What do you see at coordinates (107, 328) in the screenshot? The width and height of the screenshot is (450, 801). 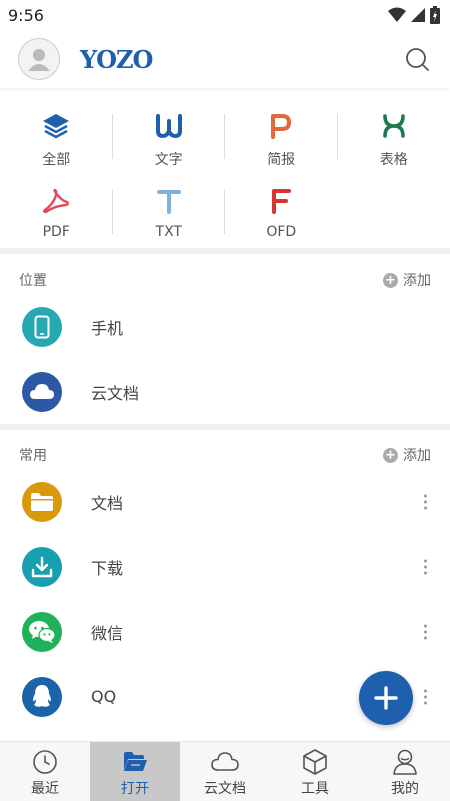 I see `item-name: 手机` at bounding box center [107, 328].